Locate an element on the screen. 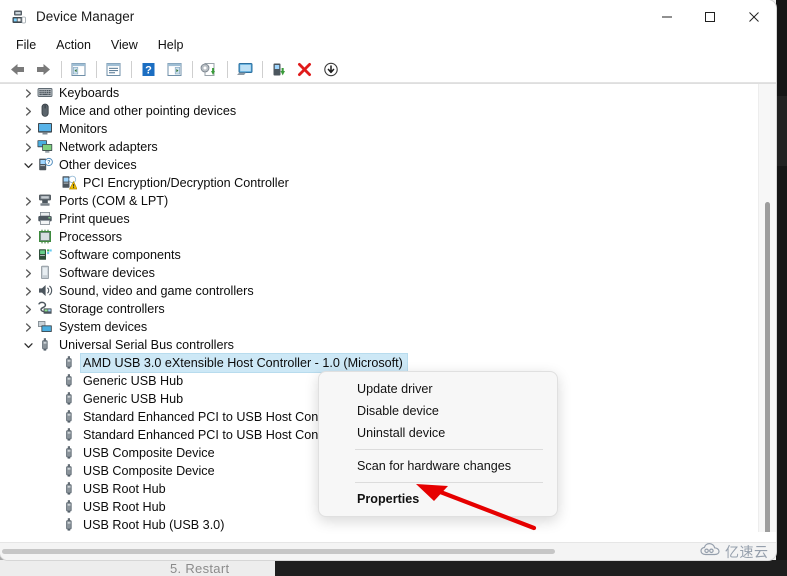 This screenshot has height=576, width=787. tree-row-label: Mice and other pointing devices is located at coordinates (148, 111).